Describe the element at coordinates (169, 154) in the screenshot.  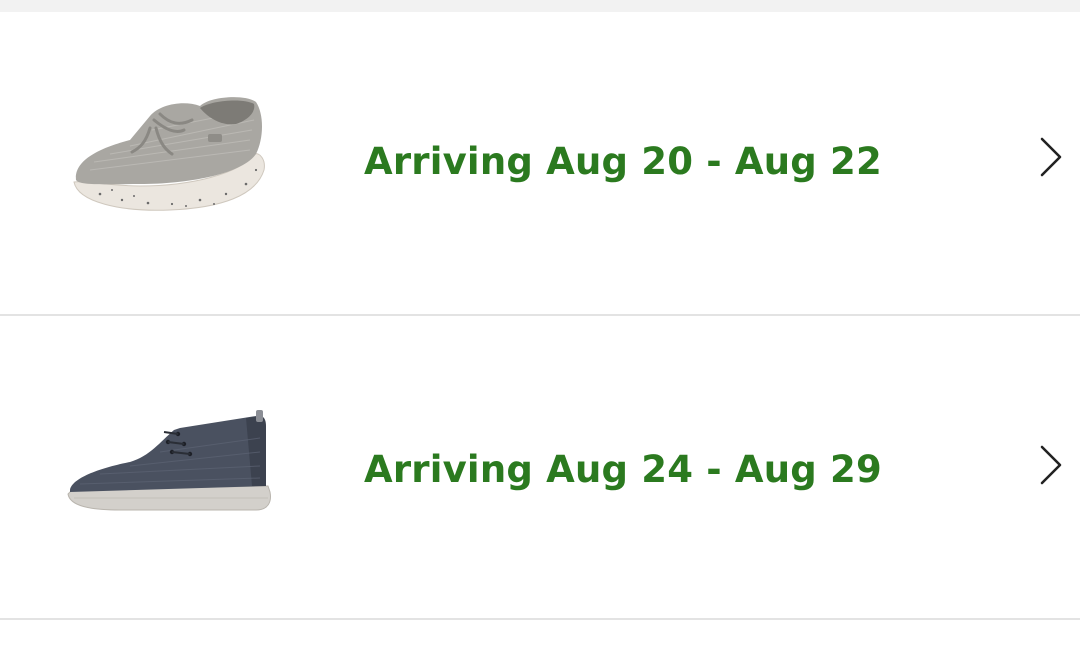
I see `gray-slip-on-shoe-image` at that location.